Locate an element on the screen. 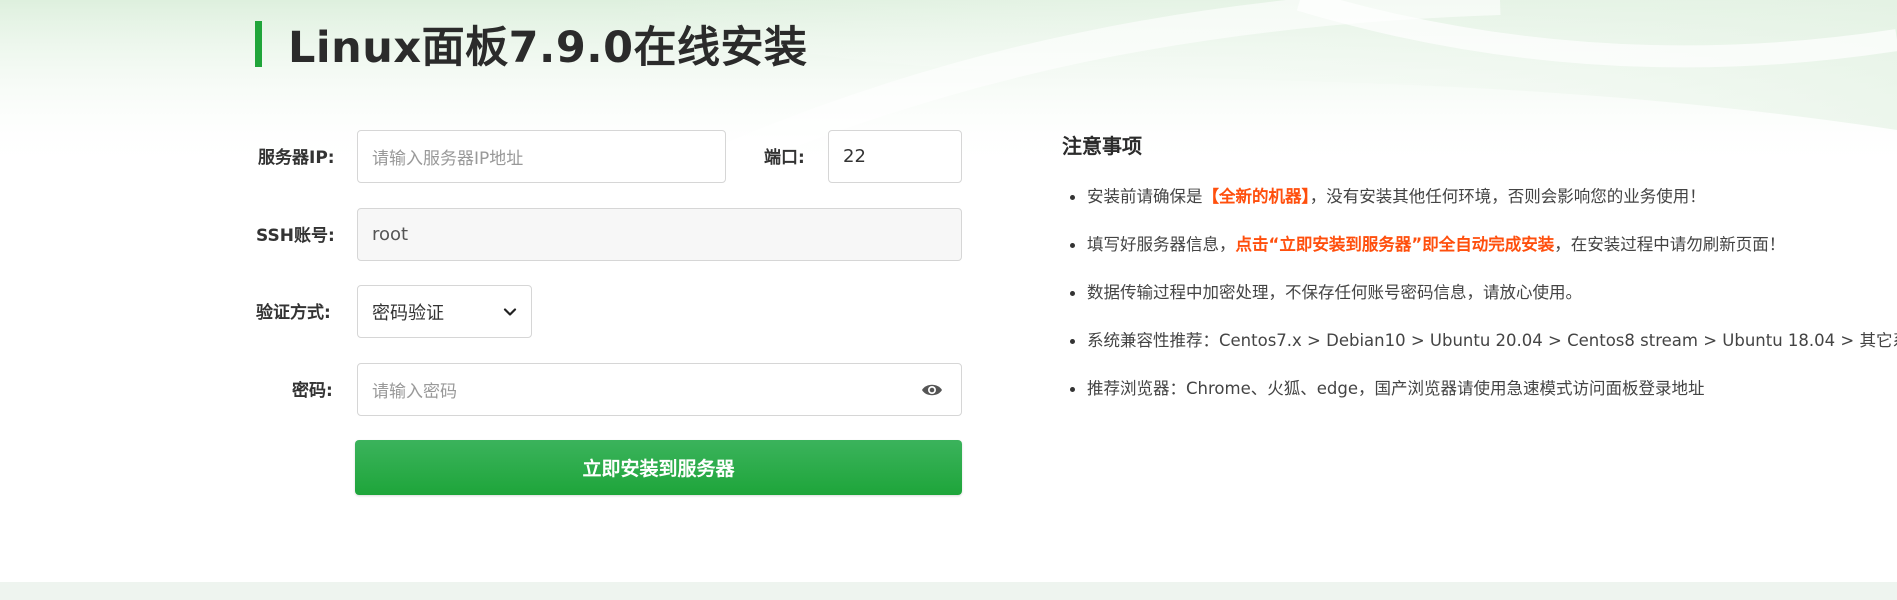 This screenshot has width=1897, height=600. port-label: 端口: is located at coordinates (784, 158).